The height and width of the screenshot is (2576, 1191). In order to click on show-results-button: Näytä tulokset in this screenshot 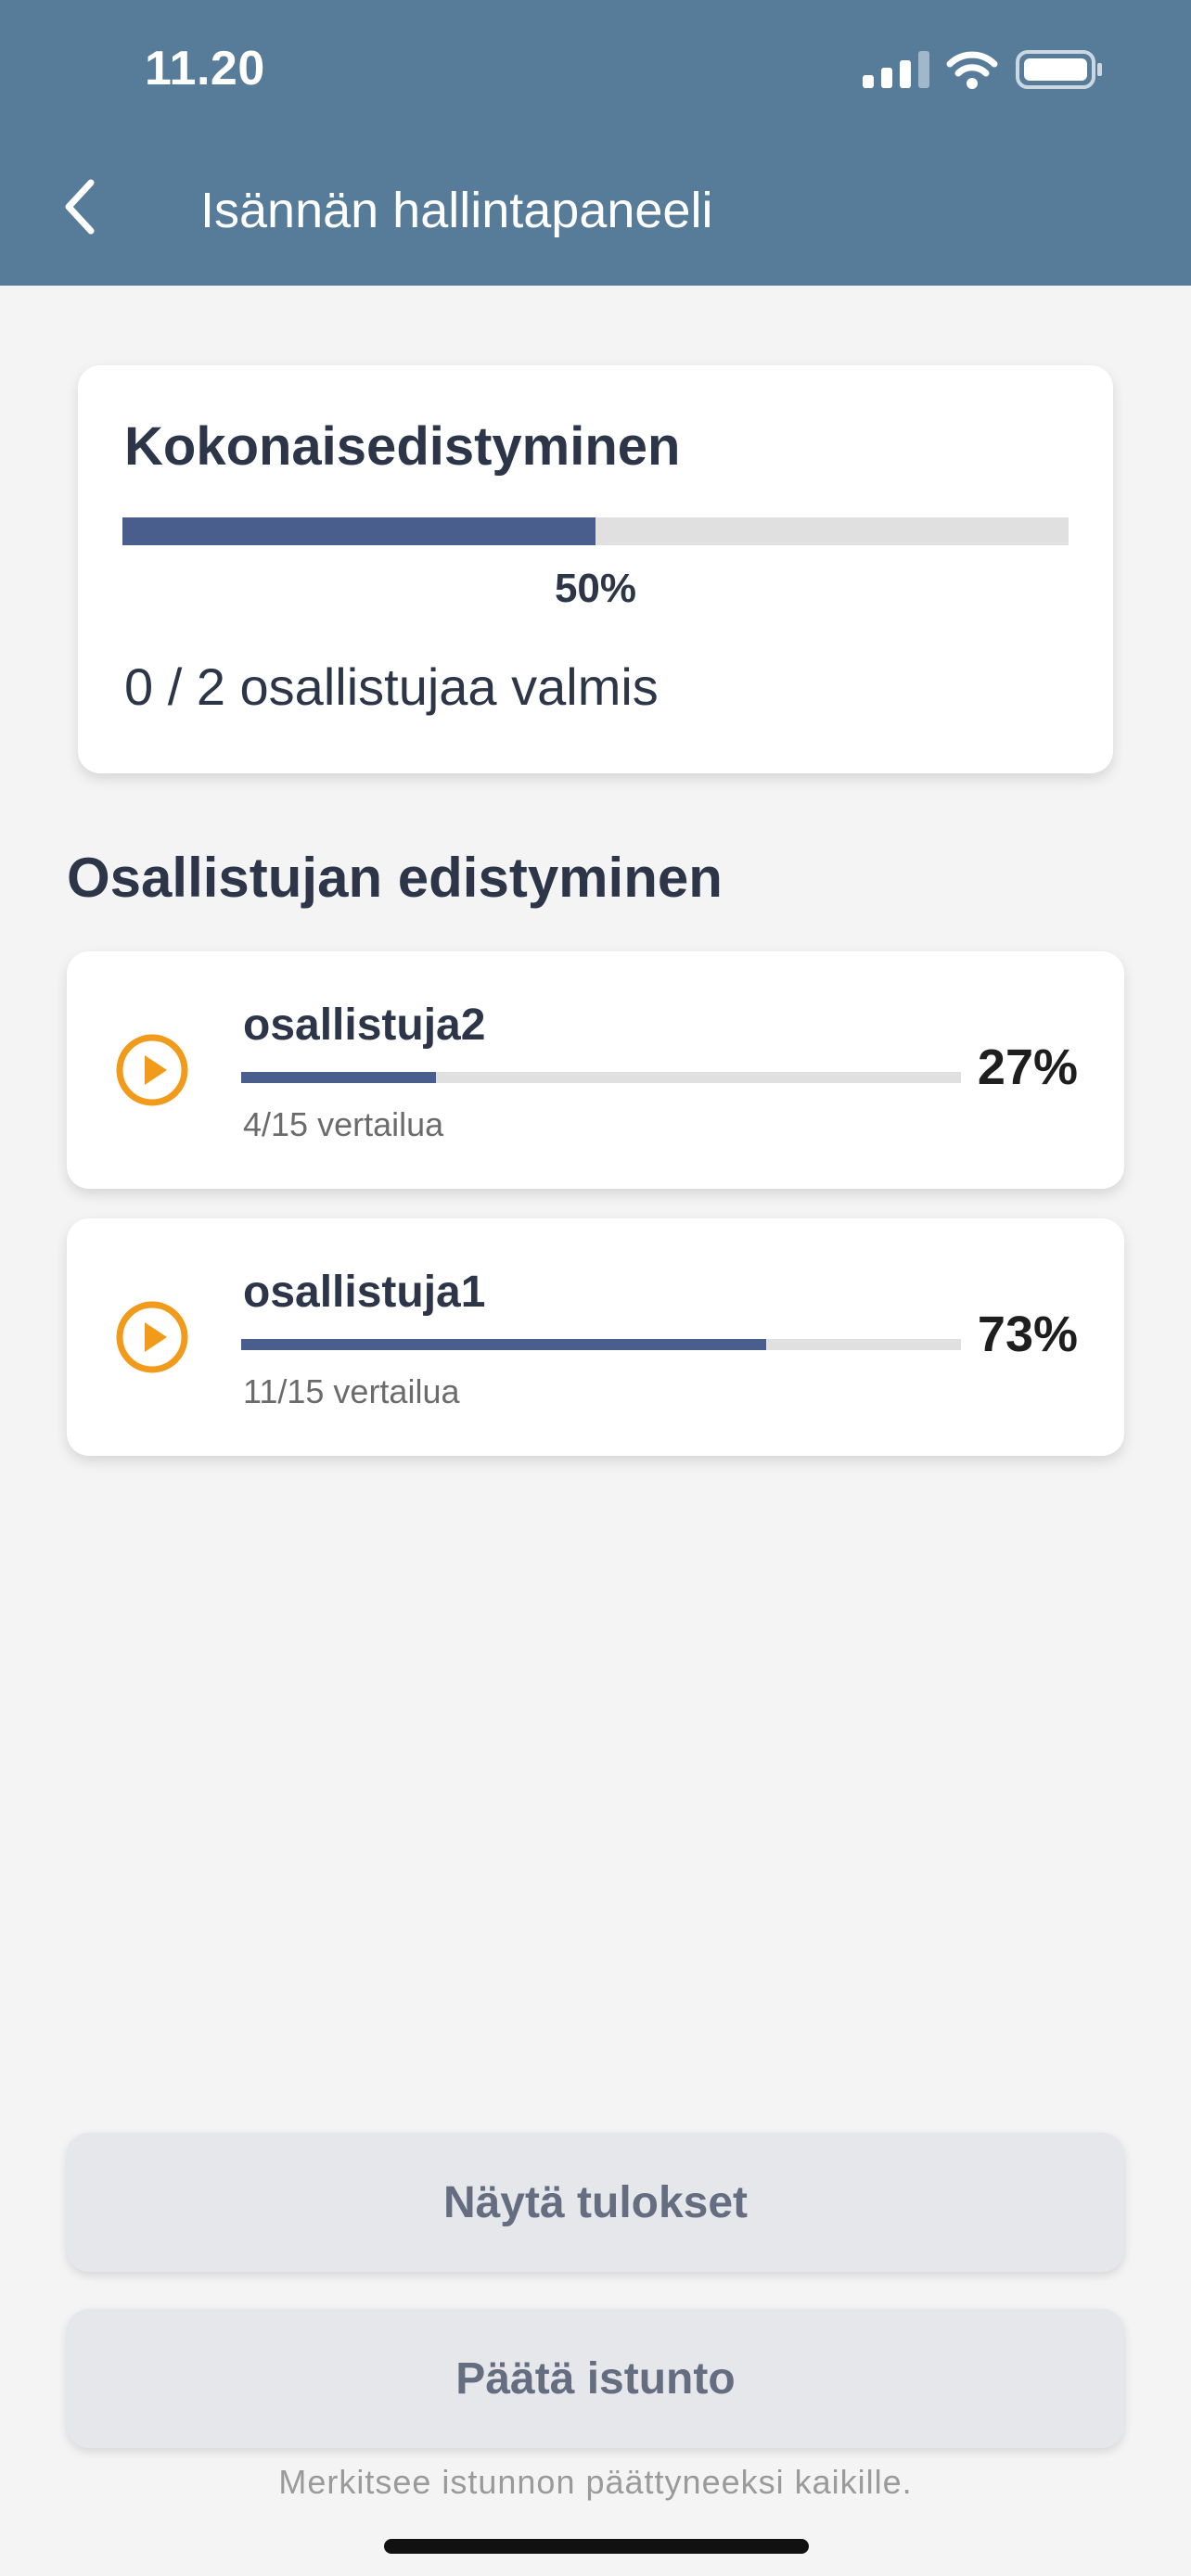, I will do `click(595, 2203)`.